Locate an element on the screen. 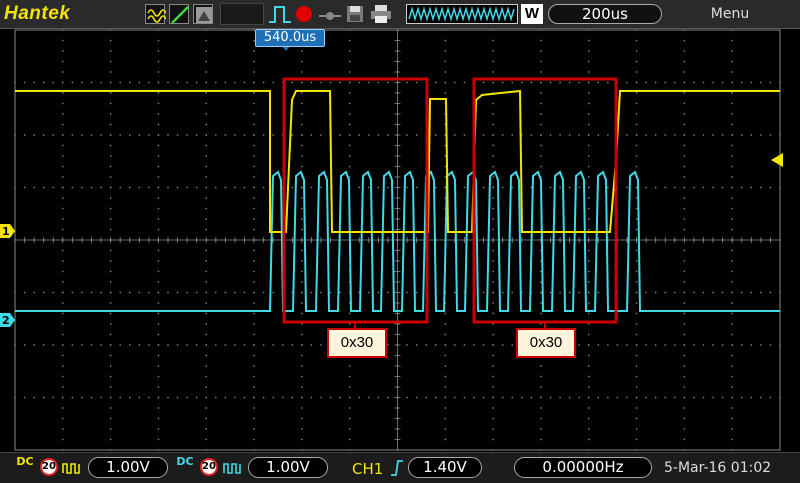 This screenshot has width=800, height=483. annotation-label-1: 0x30 is located at coordinates (357, 343).